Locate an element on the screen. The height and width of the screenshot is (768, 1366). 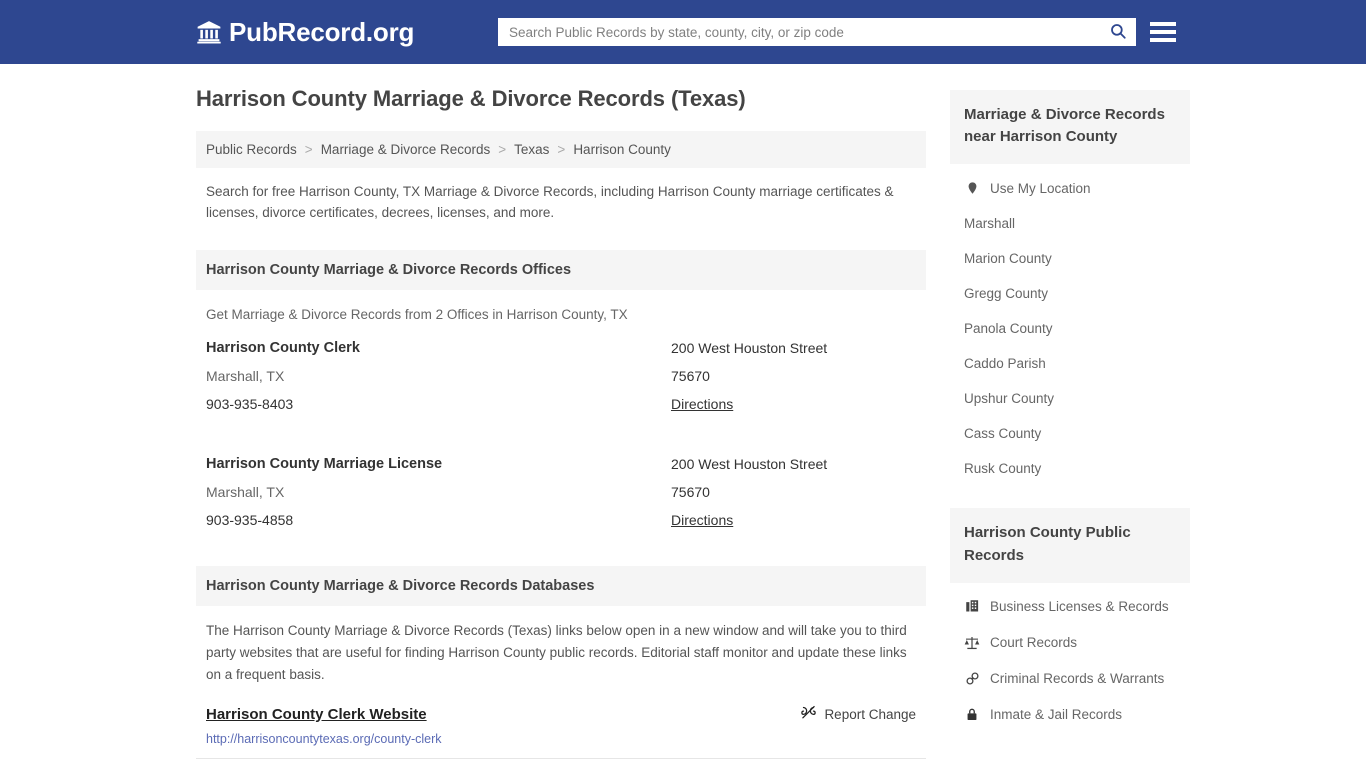
sidebar-public-records-heading: Harrison County Public Records is located at coordinates (1070, 545).